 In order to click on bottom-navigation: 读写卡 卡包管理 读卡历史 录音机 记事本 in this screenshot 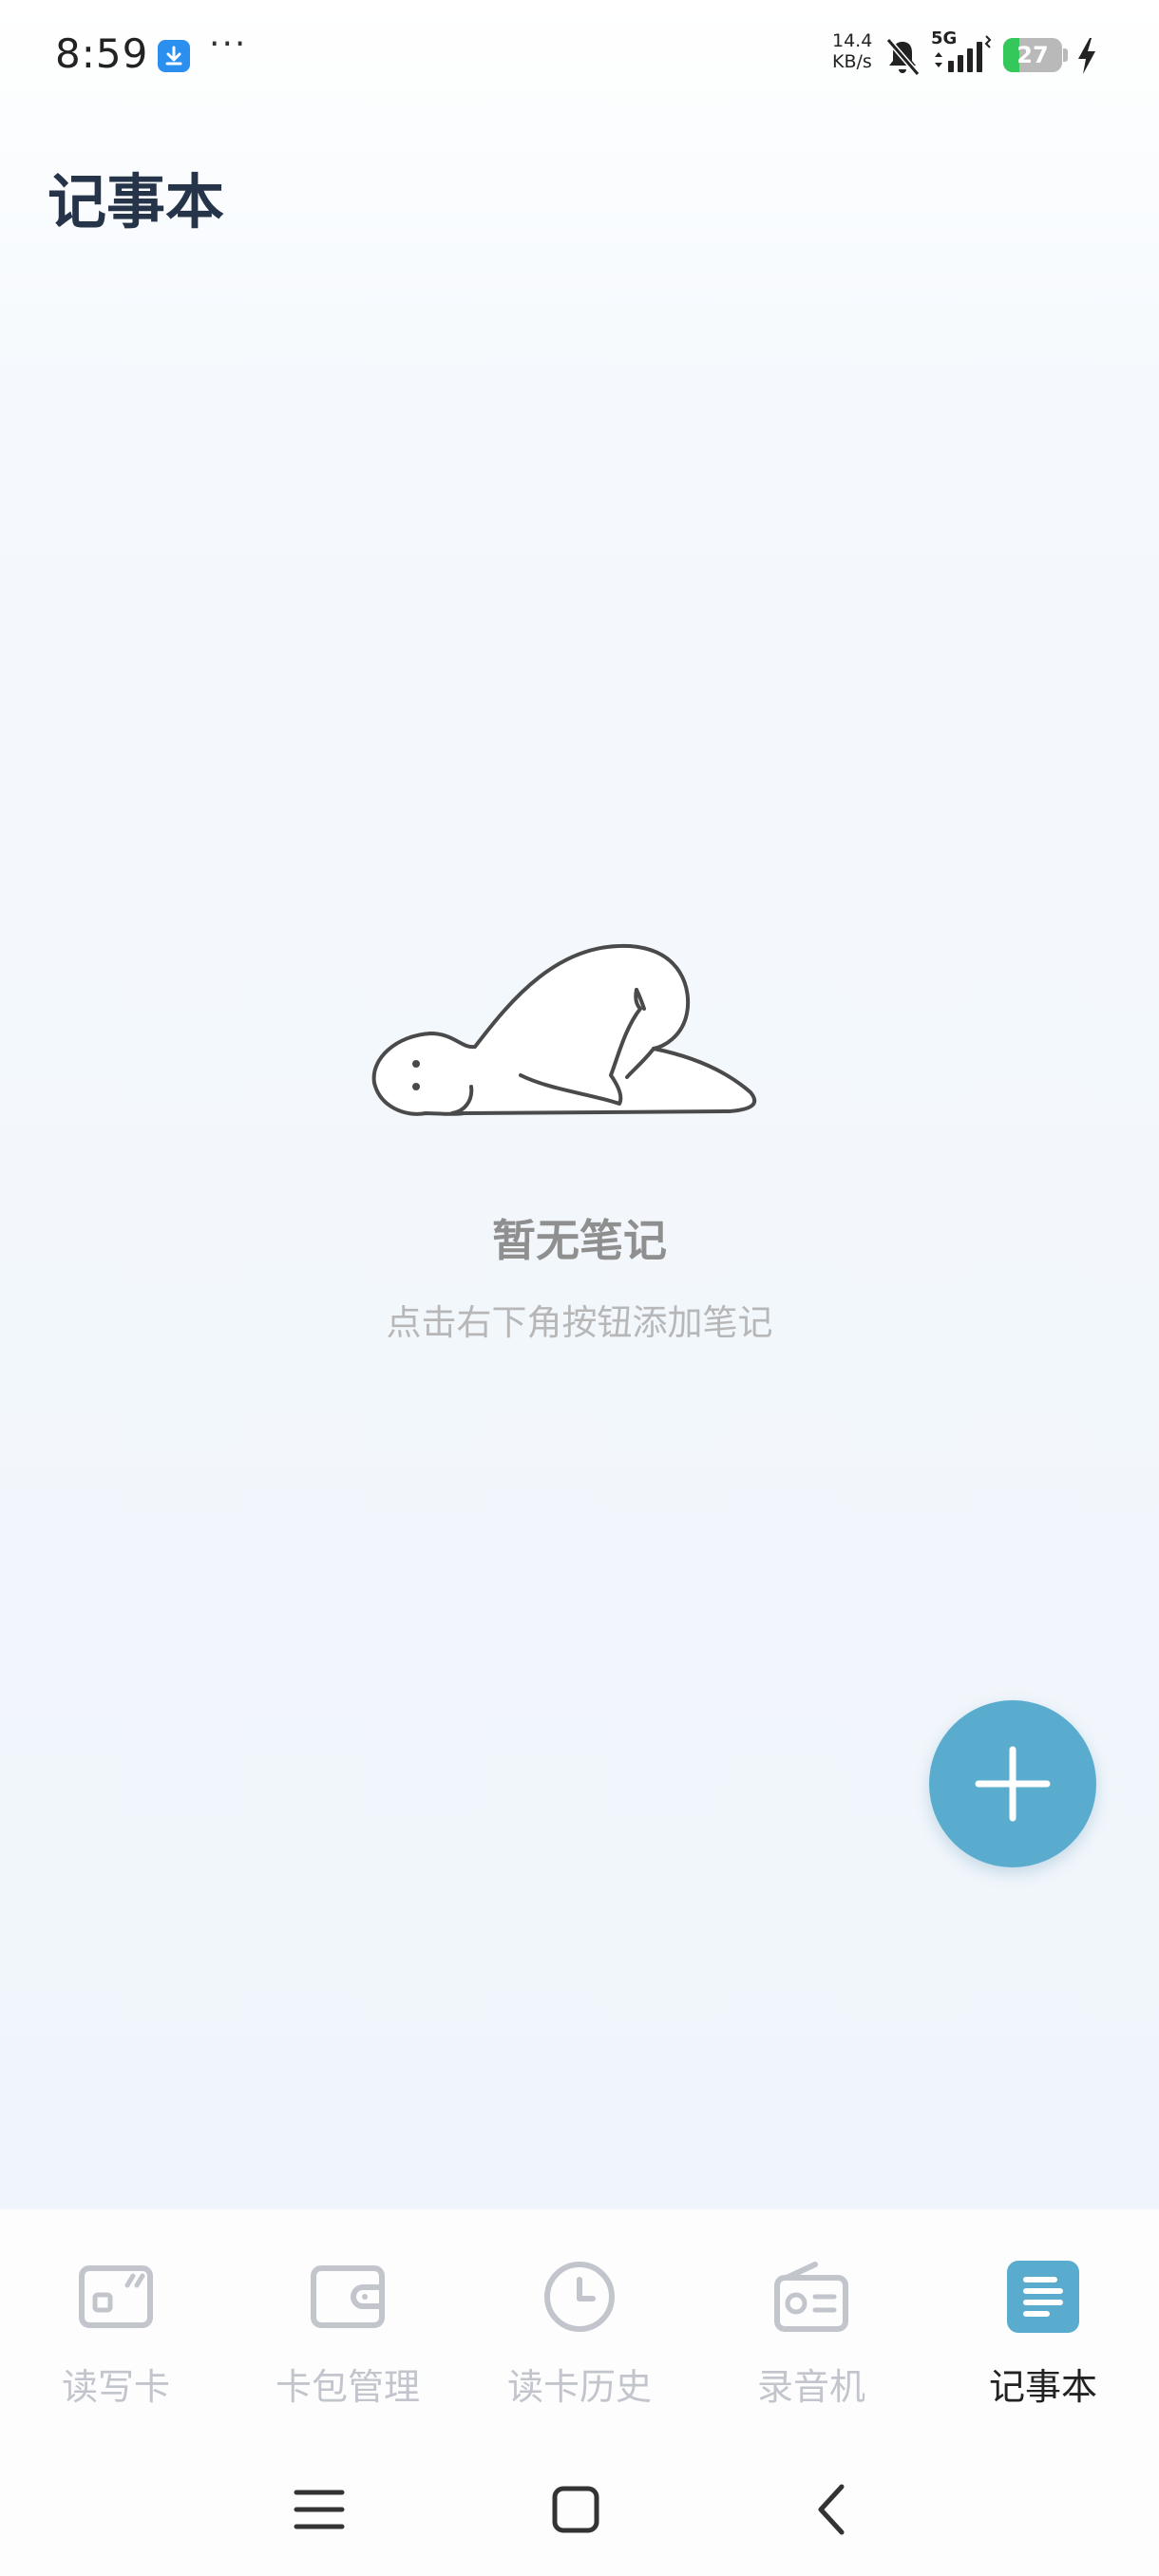, I will do `click(579, 2323)`.